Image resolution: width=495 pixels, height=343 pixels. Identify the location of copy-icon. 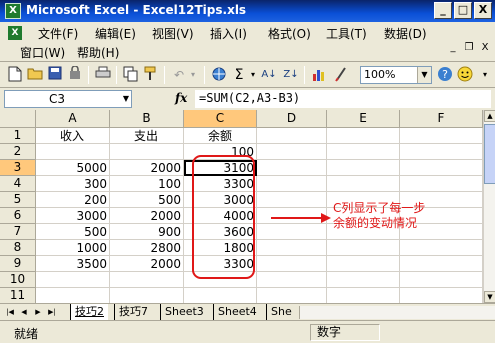
(131, 75).